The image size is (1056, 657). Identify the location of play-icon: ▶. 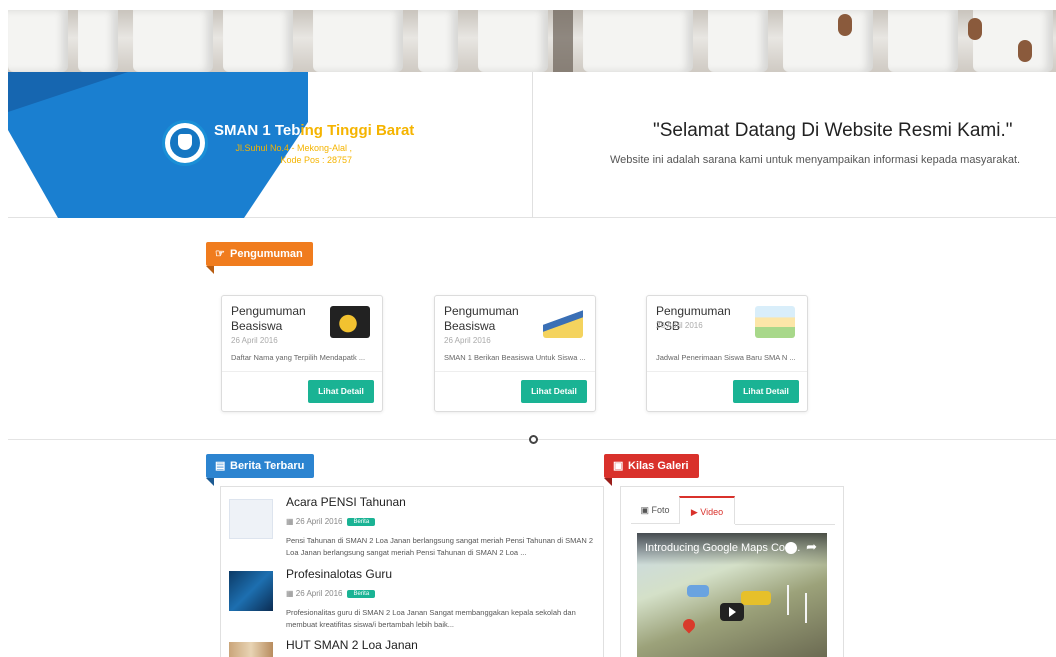
(695, 512).